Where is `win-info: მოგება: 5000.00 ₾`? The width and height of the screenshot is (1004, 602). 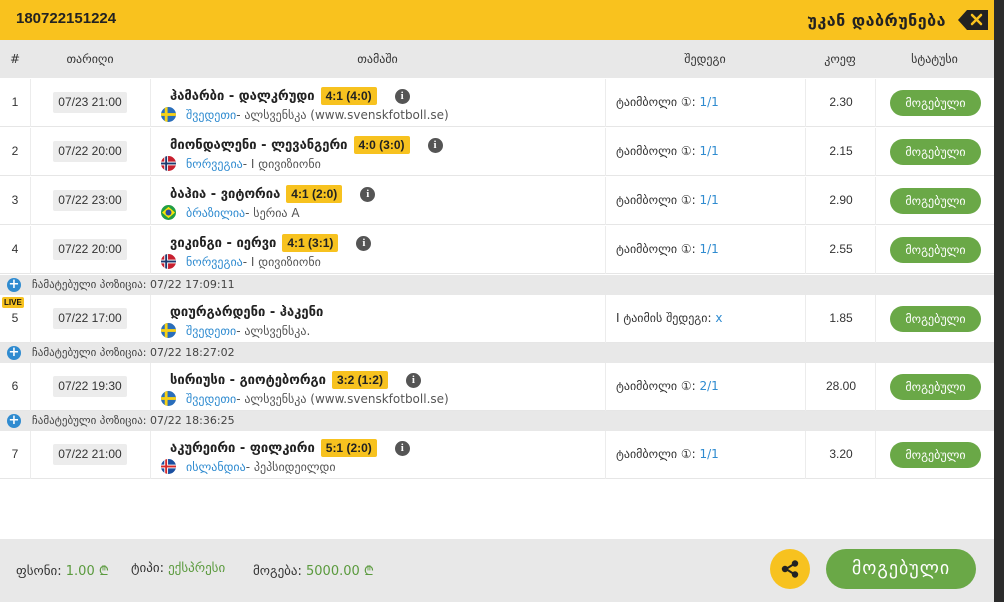 win-info: მოგება: 5000.00 ₾ is located at coordinates (313, 570).